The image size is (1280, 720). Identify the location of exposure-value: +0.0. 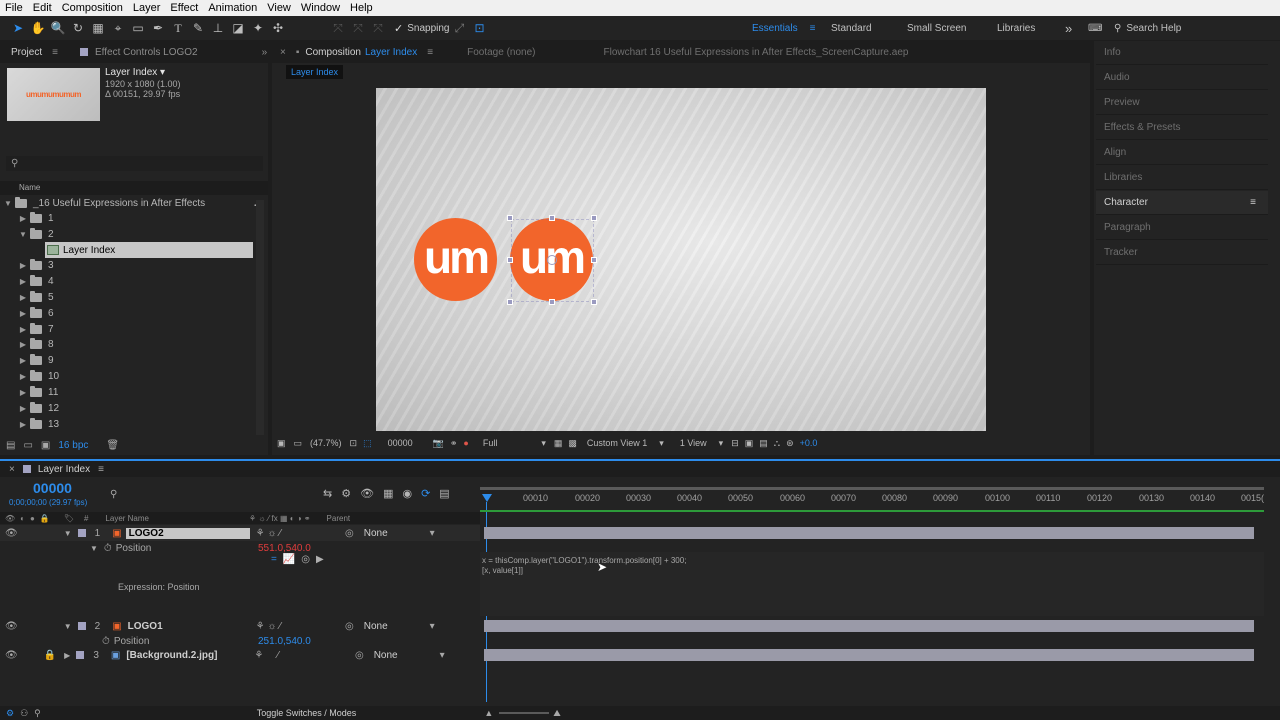
(809, 443).